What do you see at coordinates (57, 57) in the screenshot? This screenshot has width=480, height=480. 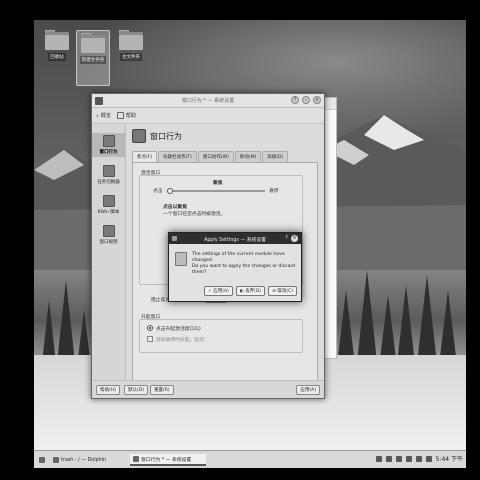 I see `desktop-icon-label: 回收站` at bounding box center [57, 57].